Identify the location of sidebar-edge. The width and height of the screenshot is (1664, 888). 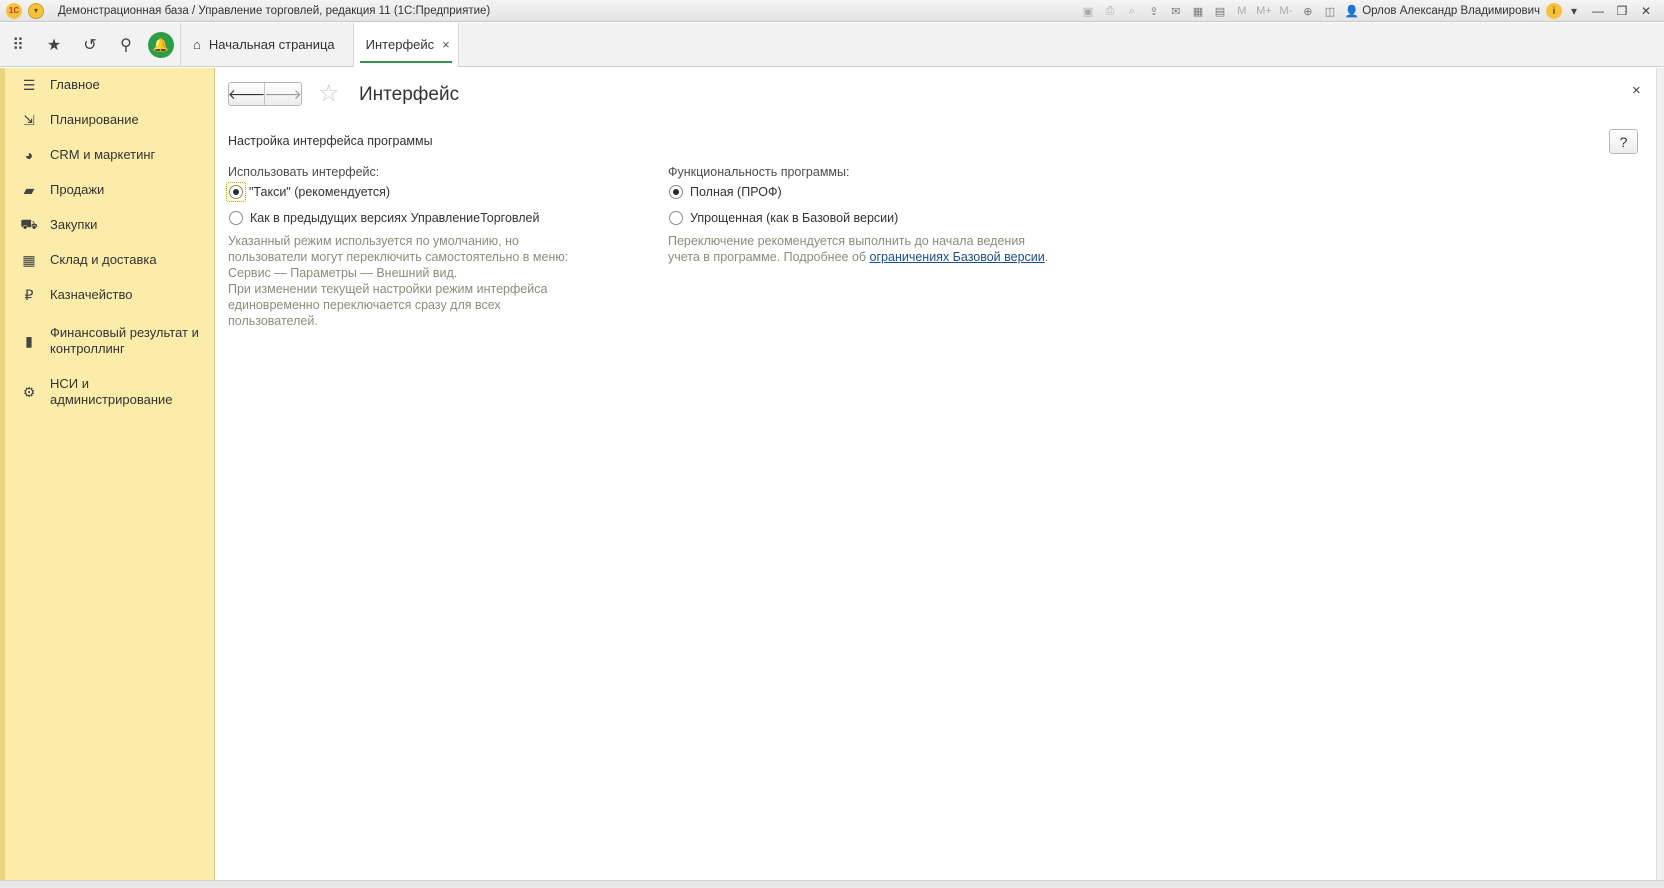
(2, 474).